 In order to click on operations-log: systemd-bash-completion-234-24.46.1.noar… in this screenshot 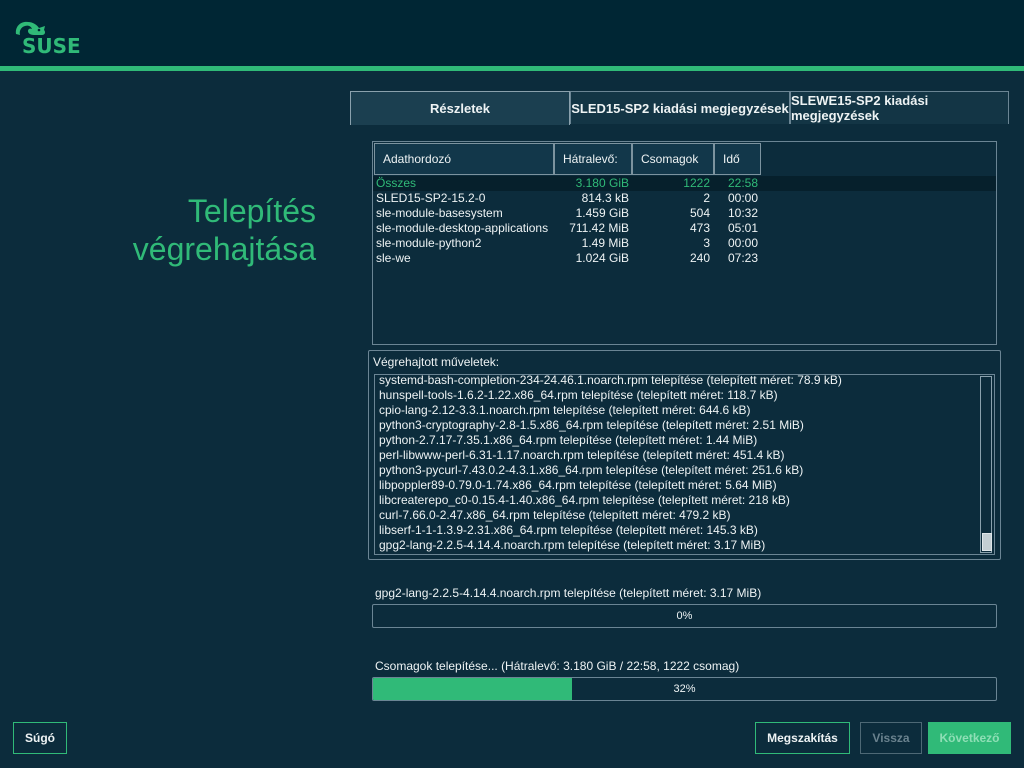, I will do `click(684, 464)`.